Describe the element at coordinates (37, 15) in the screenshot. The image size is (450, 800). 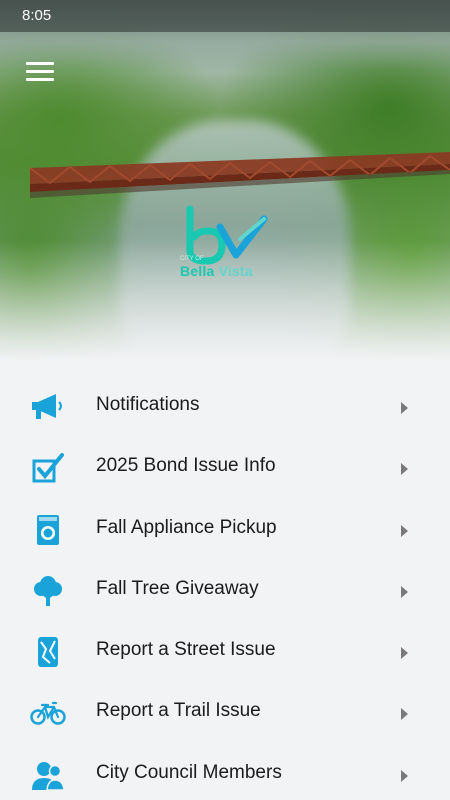
I see `status-time: 8:05` at that location.